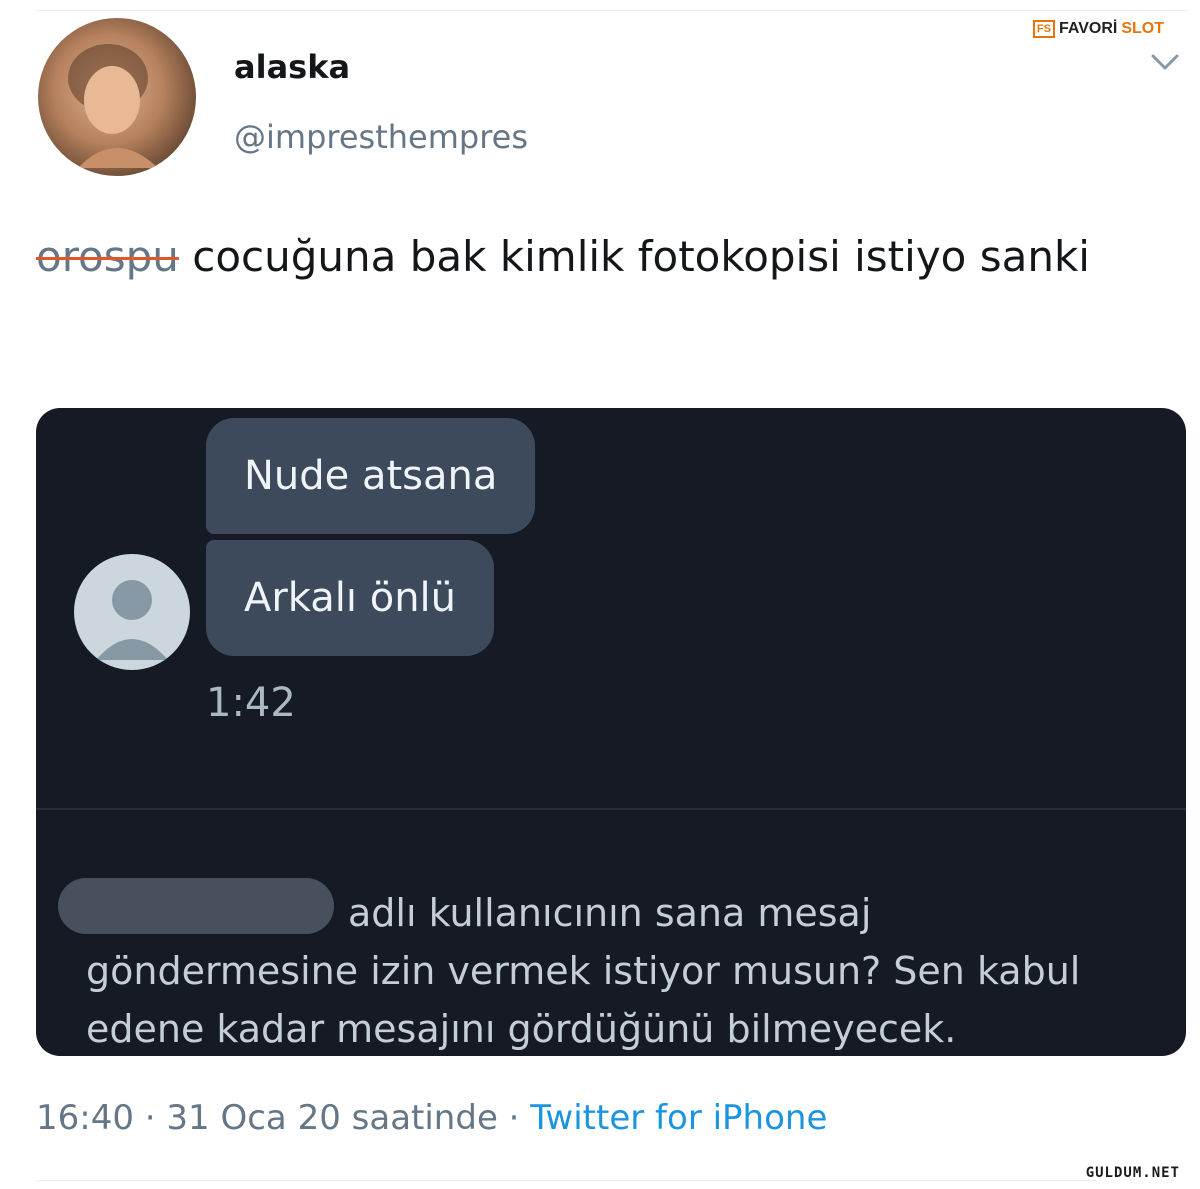 This screenshot has width=1200, height=1189. What do you see at coordinates (1142, 28) in the screenshot?
I see `brand-logo-text-2: SLOT` at bounding box center [1142, 28].